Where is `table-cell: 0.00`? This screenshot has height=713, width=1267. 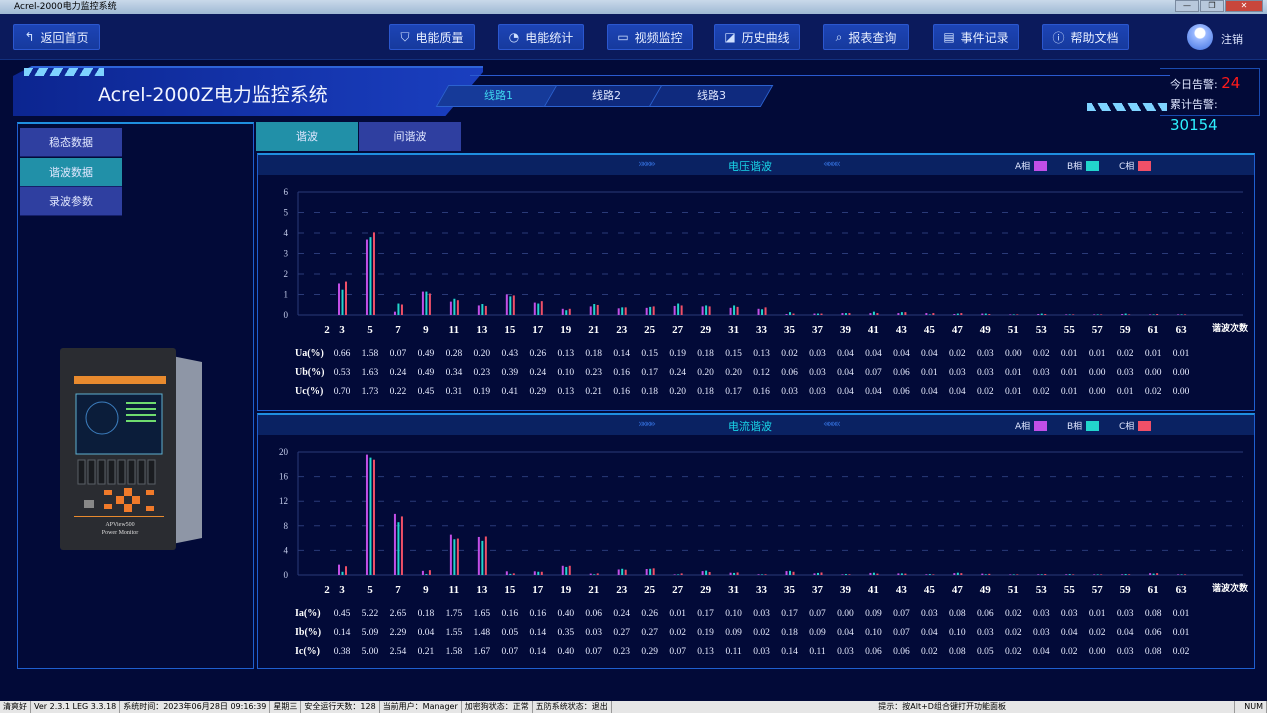
table-cell: 0.00 is located at coordinates (1013, 354).